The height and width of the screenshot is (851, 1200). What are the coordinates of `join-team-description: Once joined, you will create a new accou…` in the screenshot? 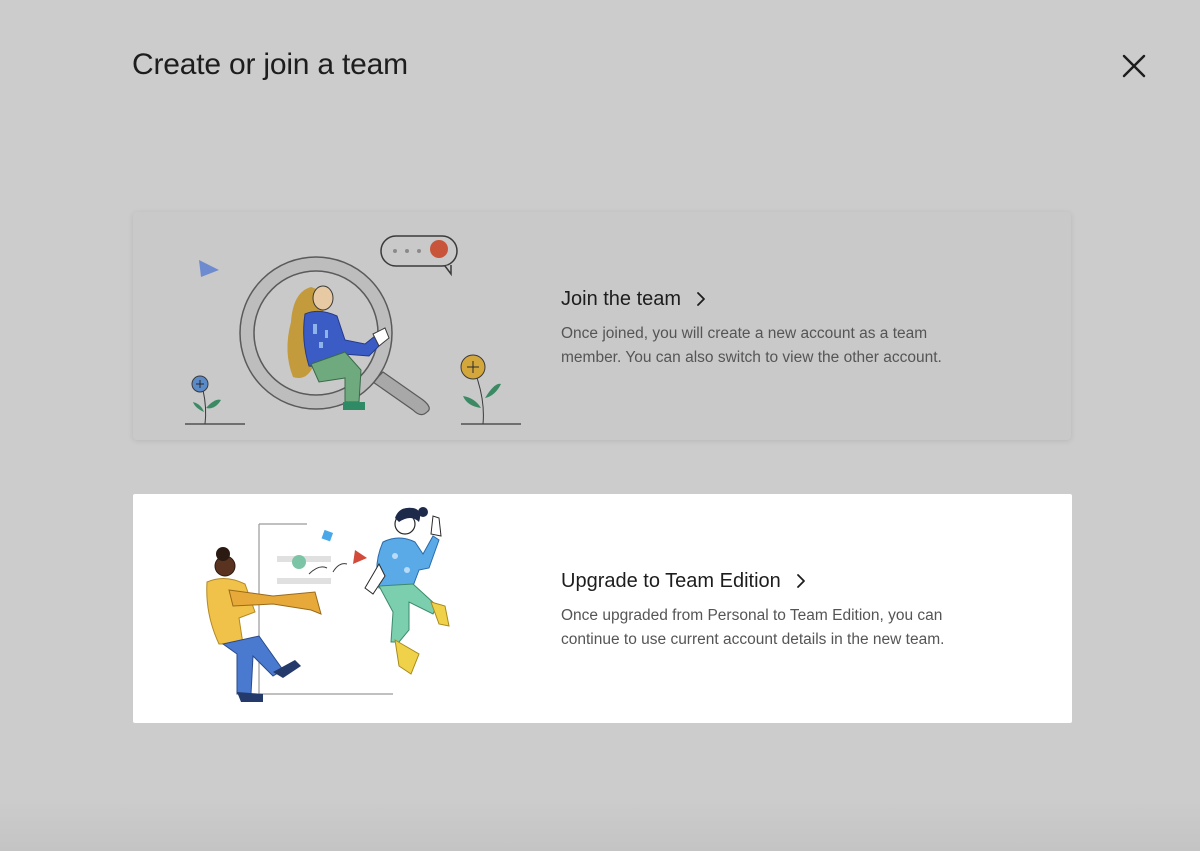 It's located at (796, 346).